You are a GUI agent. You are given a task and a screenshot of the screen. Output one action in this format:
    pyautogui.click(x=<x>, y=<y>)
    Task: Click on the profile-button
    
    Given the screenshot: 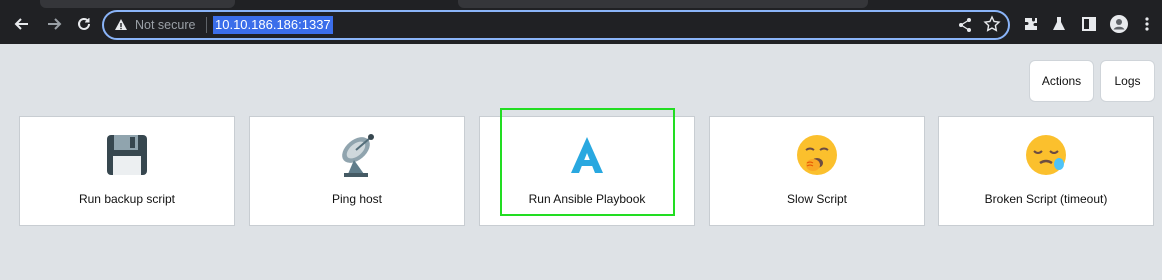 What is the action you would take?
    pyautogui.click(x=1119, y=24)
    